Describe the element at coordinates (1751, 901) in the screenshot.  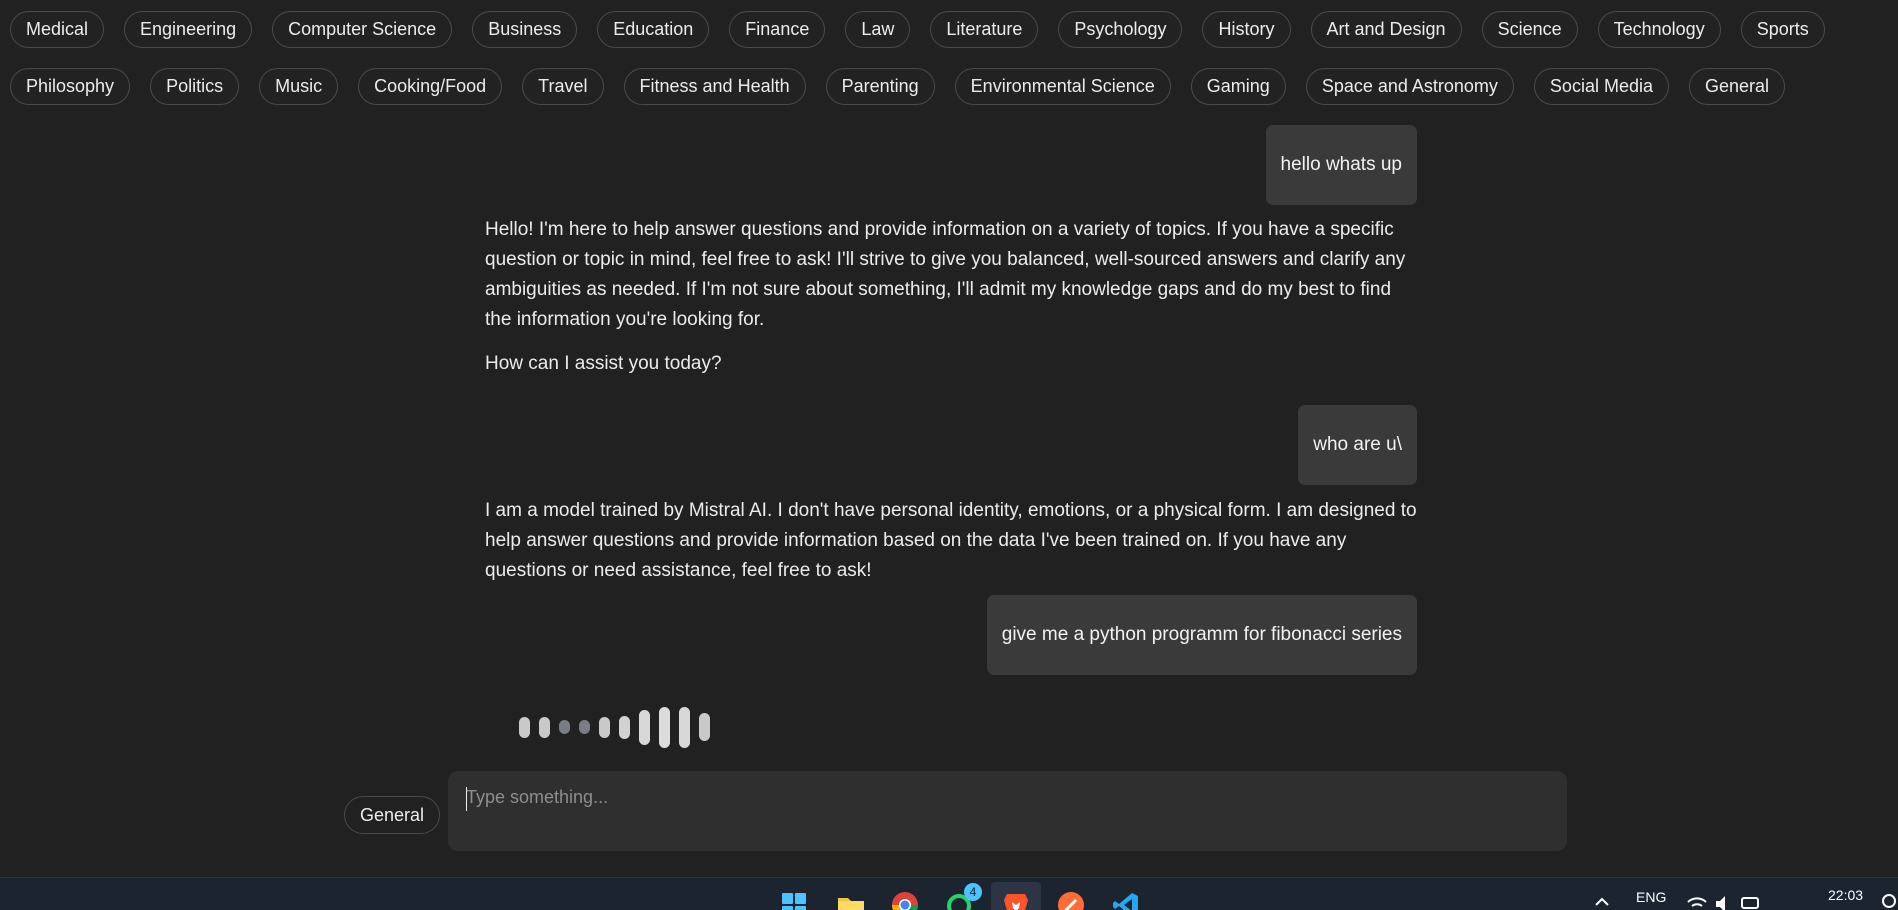
I see `battery-icon` at that location.